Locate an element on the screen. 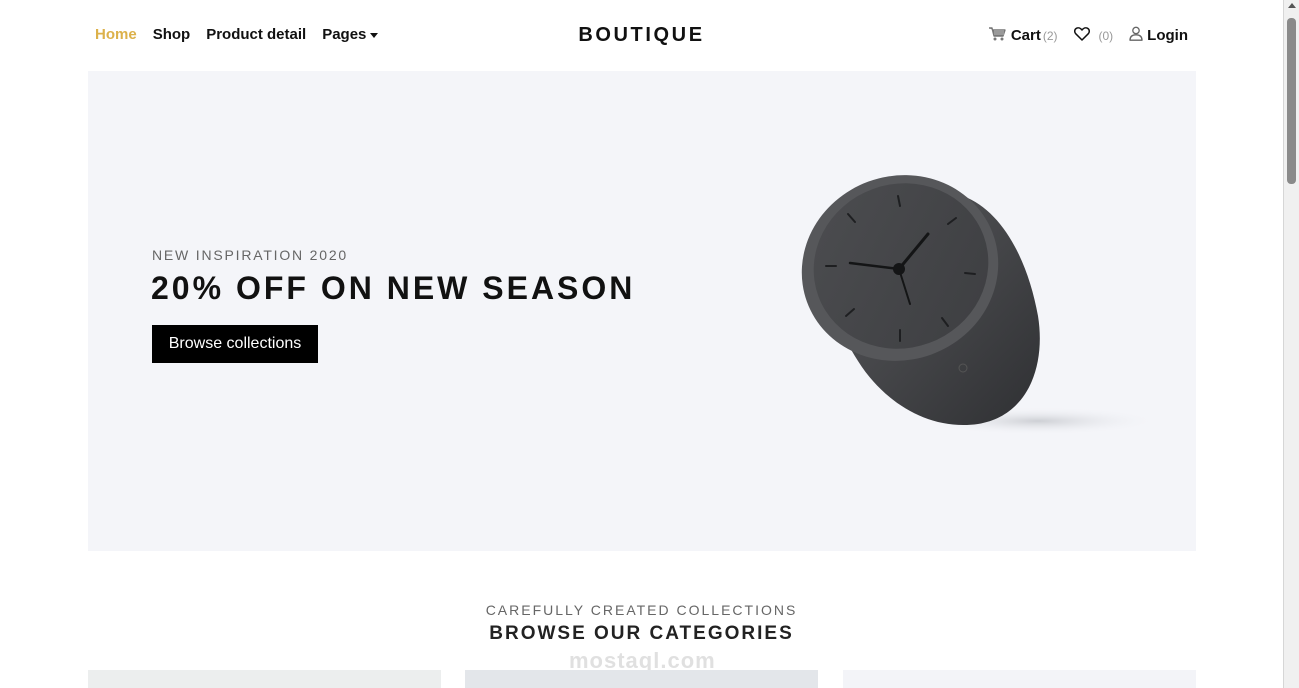 The image size is (1299, 688). scroll-up-arrow-icon is located at coordinates (1292, 5).